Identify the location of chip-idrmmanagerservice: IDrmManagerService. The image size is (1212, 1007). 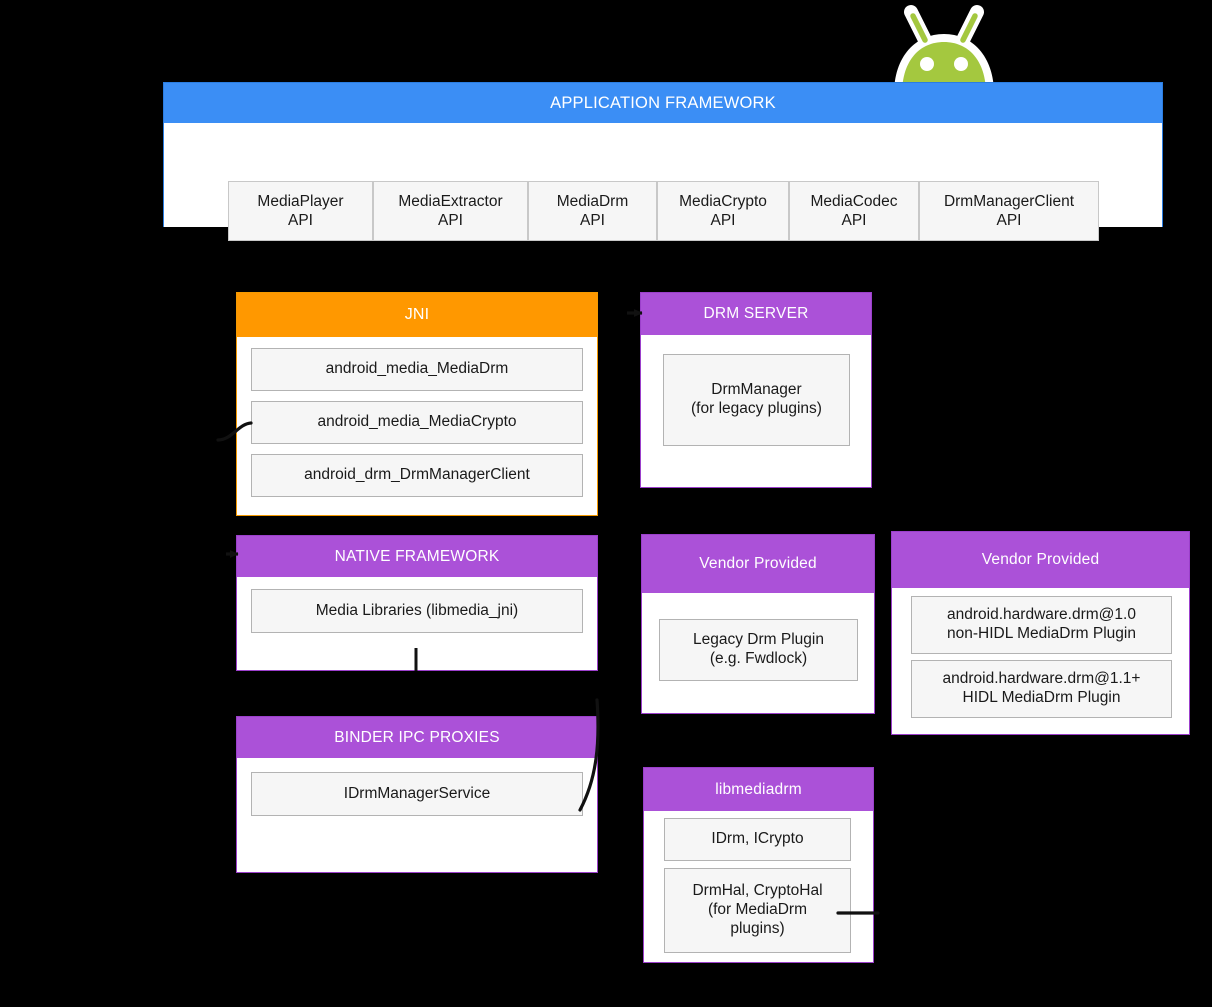
(417, 794).